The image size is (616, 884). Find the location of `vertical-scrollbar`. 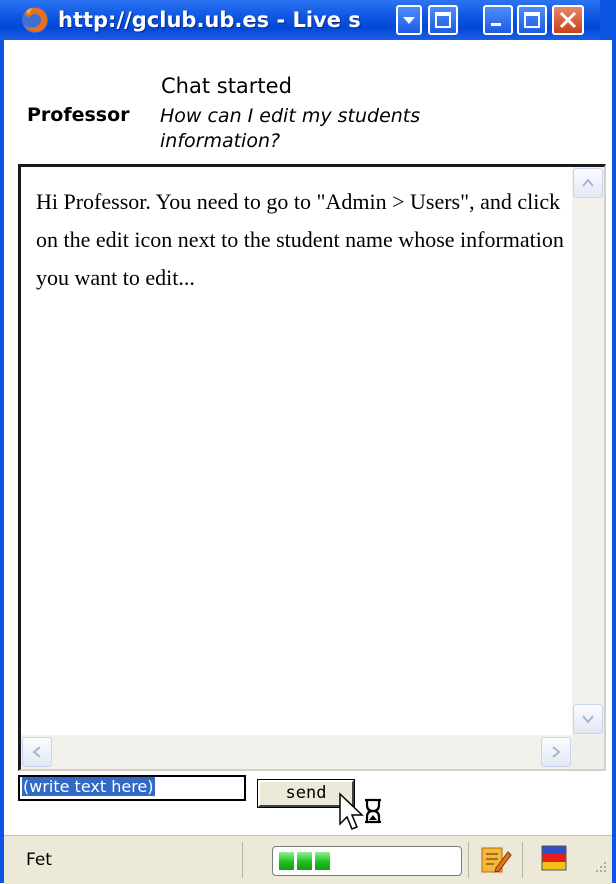

vertical-scrollbar is located at coordinates (588, 451).